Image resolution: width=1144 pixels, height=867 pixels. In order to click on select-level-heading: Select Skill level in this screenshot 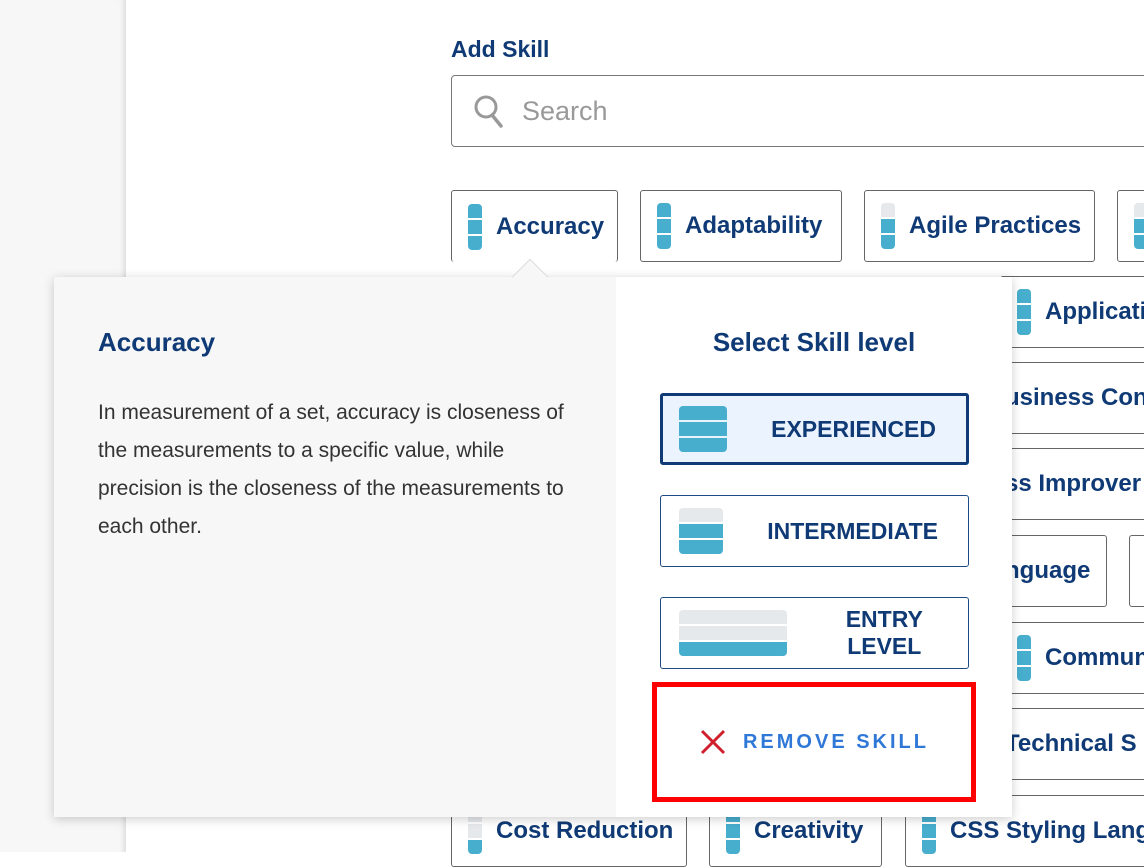, I will do `click(814, 342)`.